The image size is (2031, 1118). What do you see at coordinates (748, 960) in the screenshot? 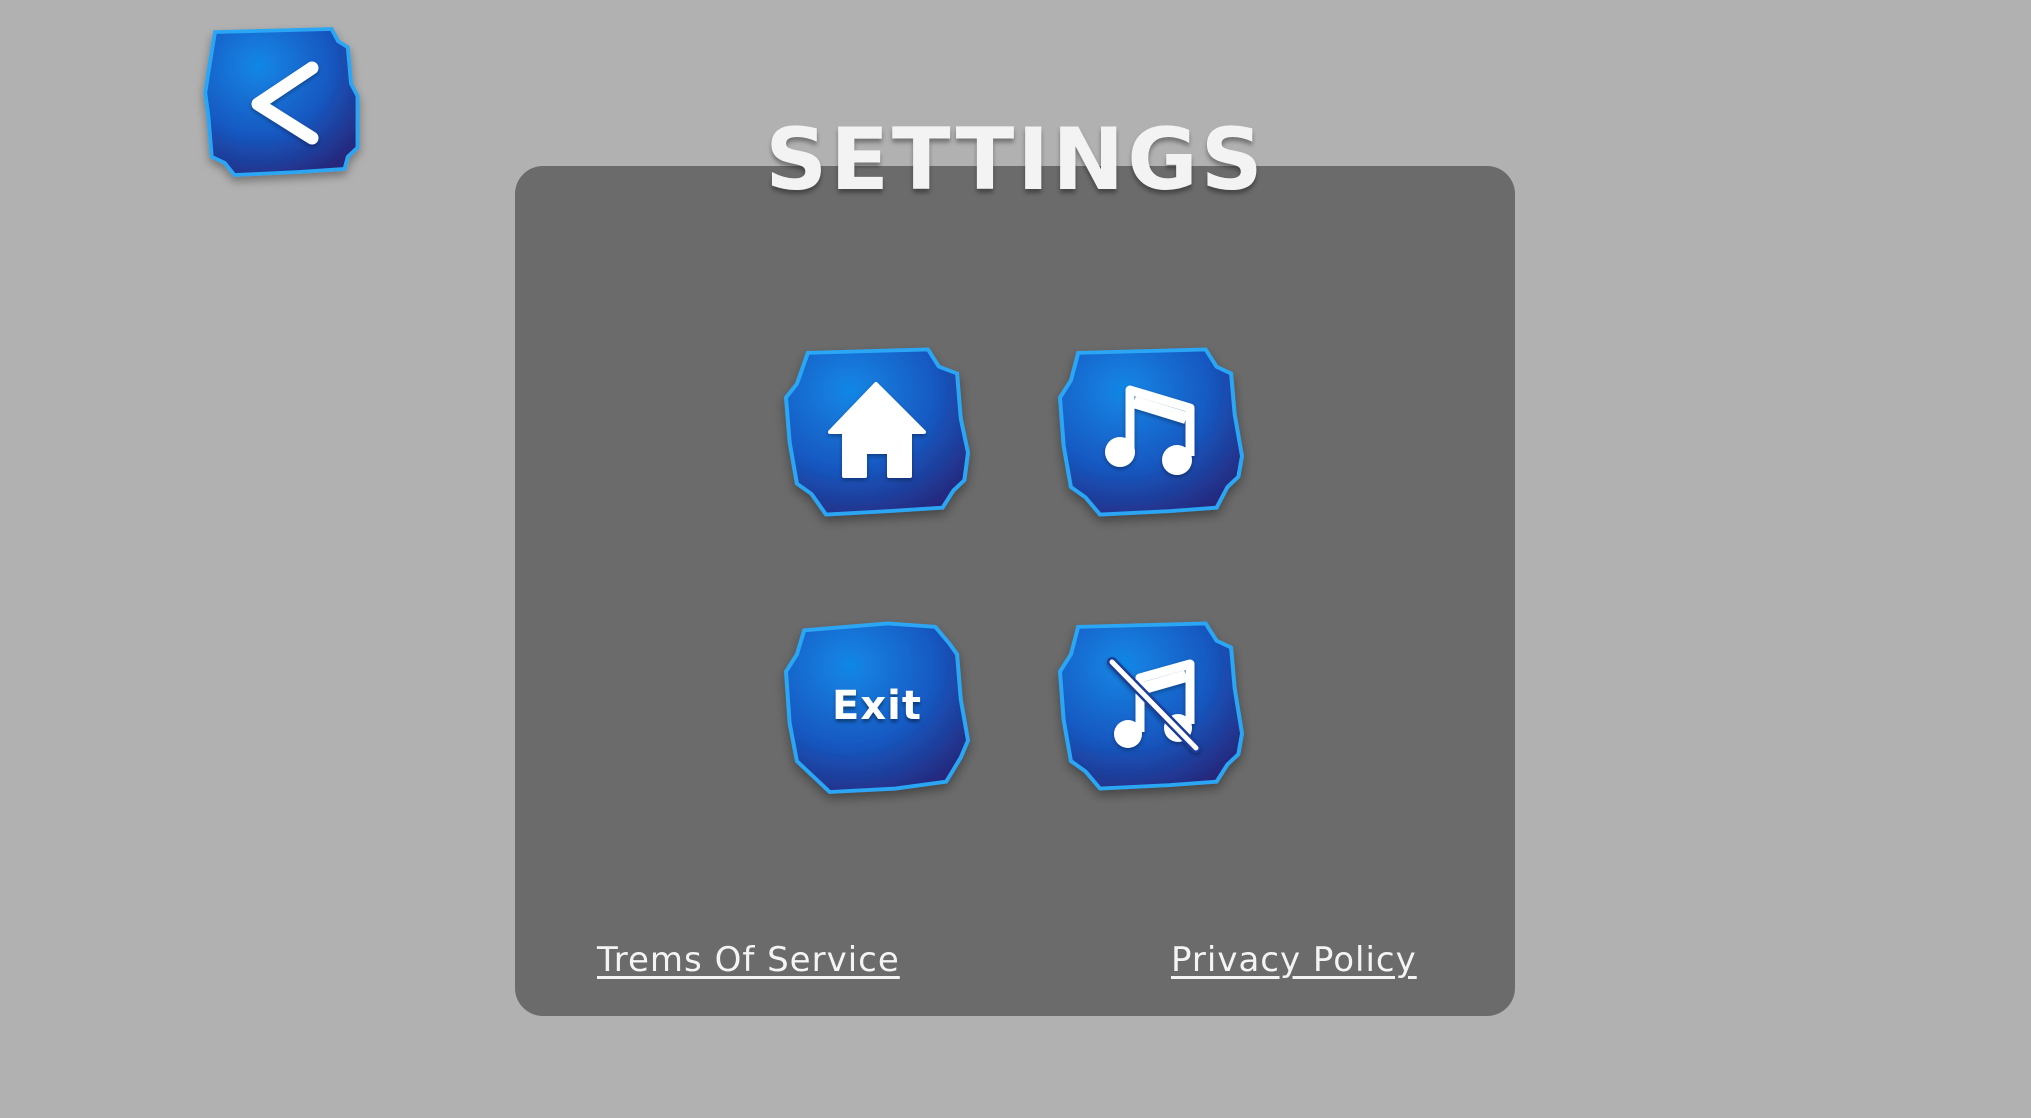
I see `terms-of-service-link: Trems Of Service` at bounding box center [748, 960].